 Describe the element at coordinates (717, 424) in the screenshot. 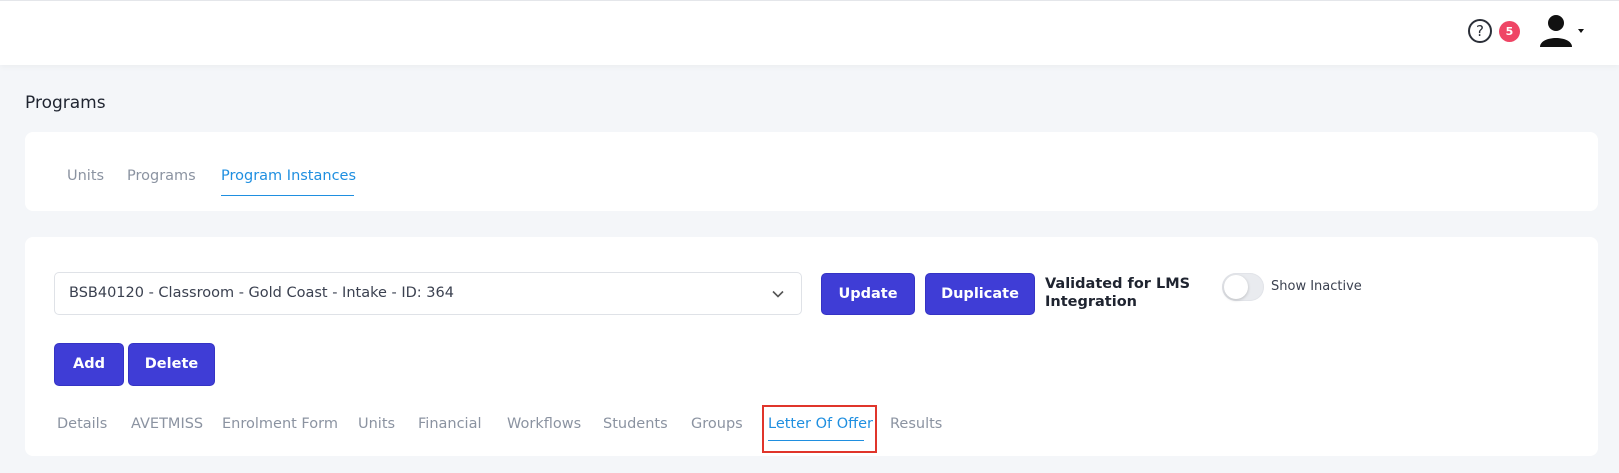

I see `tab-groups: Groups` at that location.